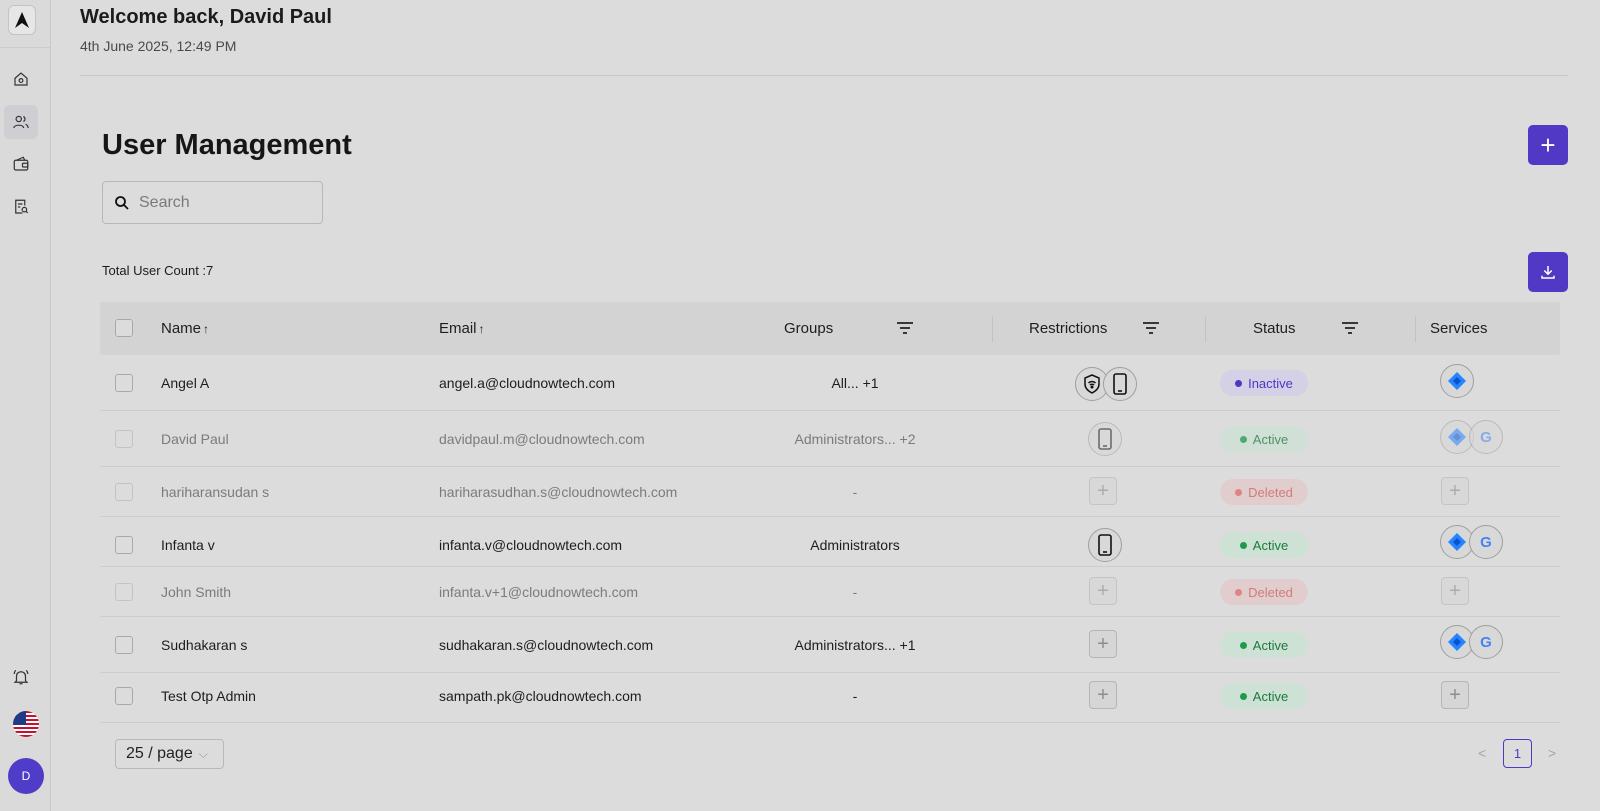 The width and height of the screenshot is (1600, 811). I want to click on user-email: infanta.v+1@cloudnowtech.com, so click(539, 592).